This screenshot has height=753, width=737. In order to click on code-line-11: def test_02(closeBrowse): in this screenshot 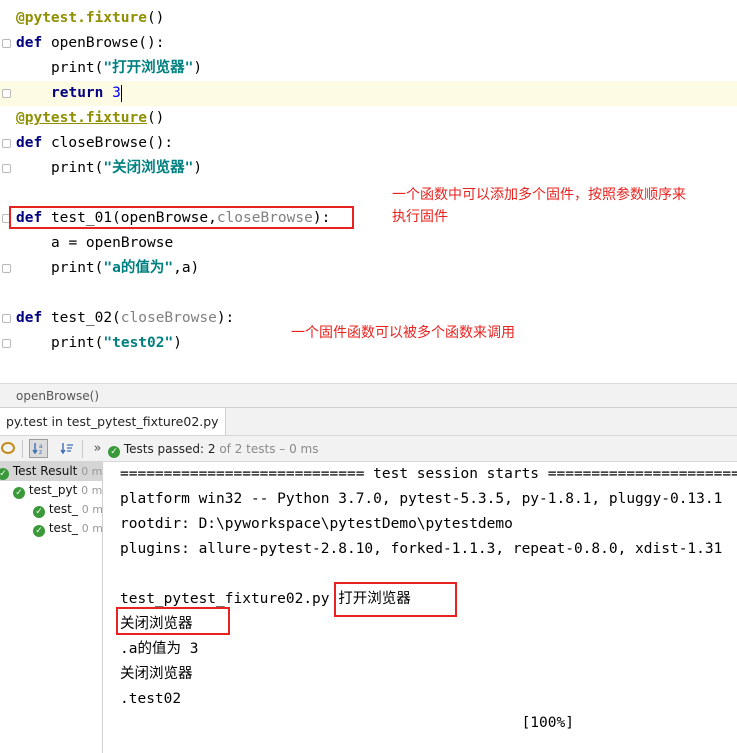, I will do `click(125, 318)`.